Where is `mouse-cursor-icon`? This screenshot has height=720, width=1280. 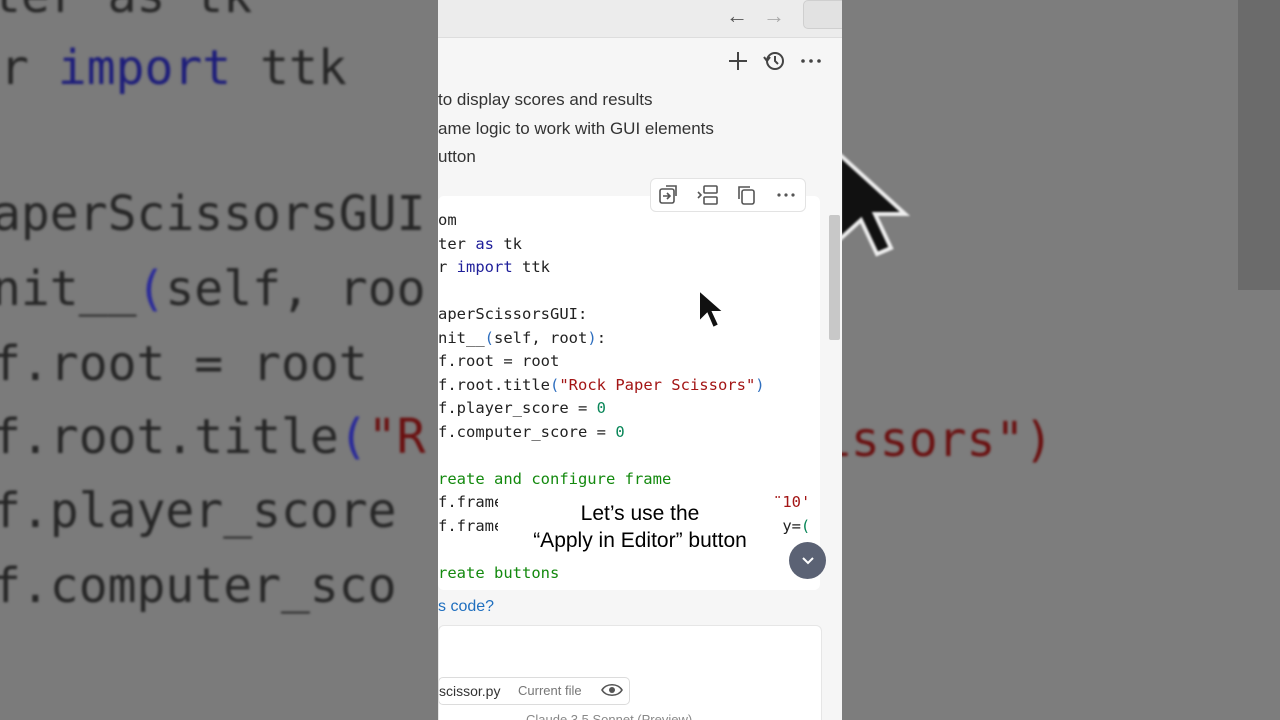 mouse-cursor-icon is located at coordinates (712, 309).